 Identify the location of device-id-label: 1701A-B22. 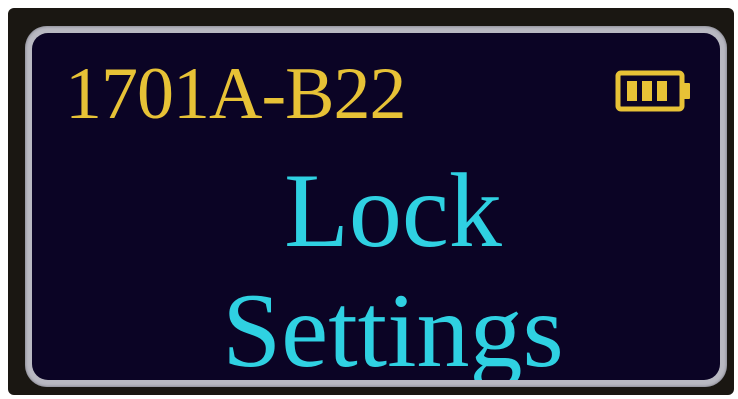
(235, 94).